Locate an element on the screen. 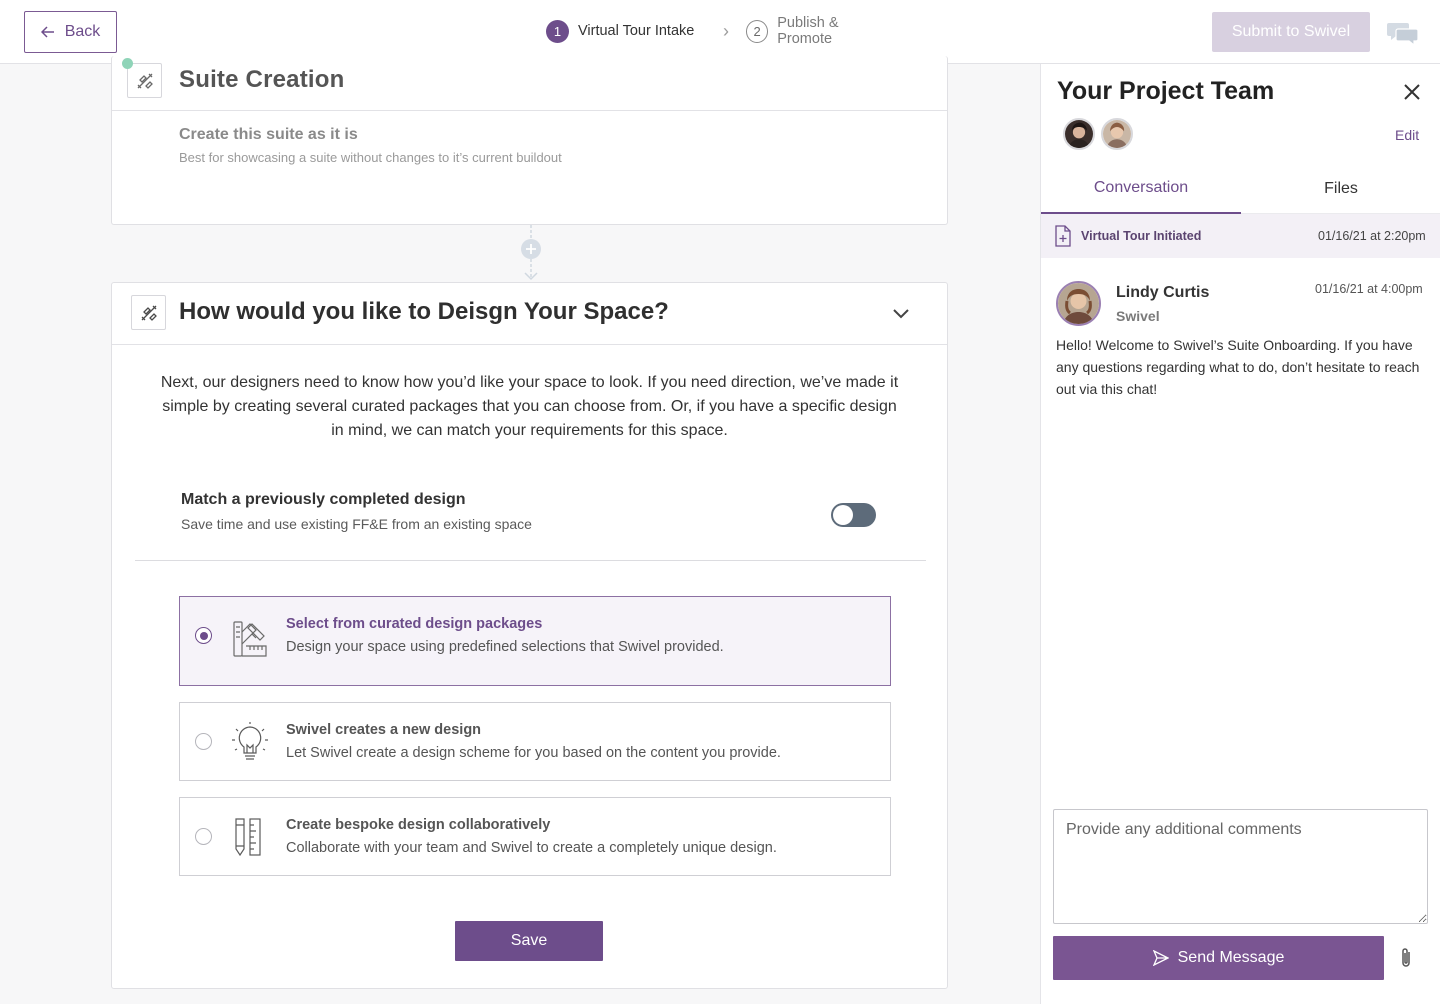 The image size is (1440, 1004). event-label: Virtual Tour Initiated is located at coordinates (1141, 236).